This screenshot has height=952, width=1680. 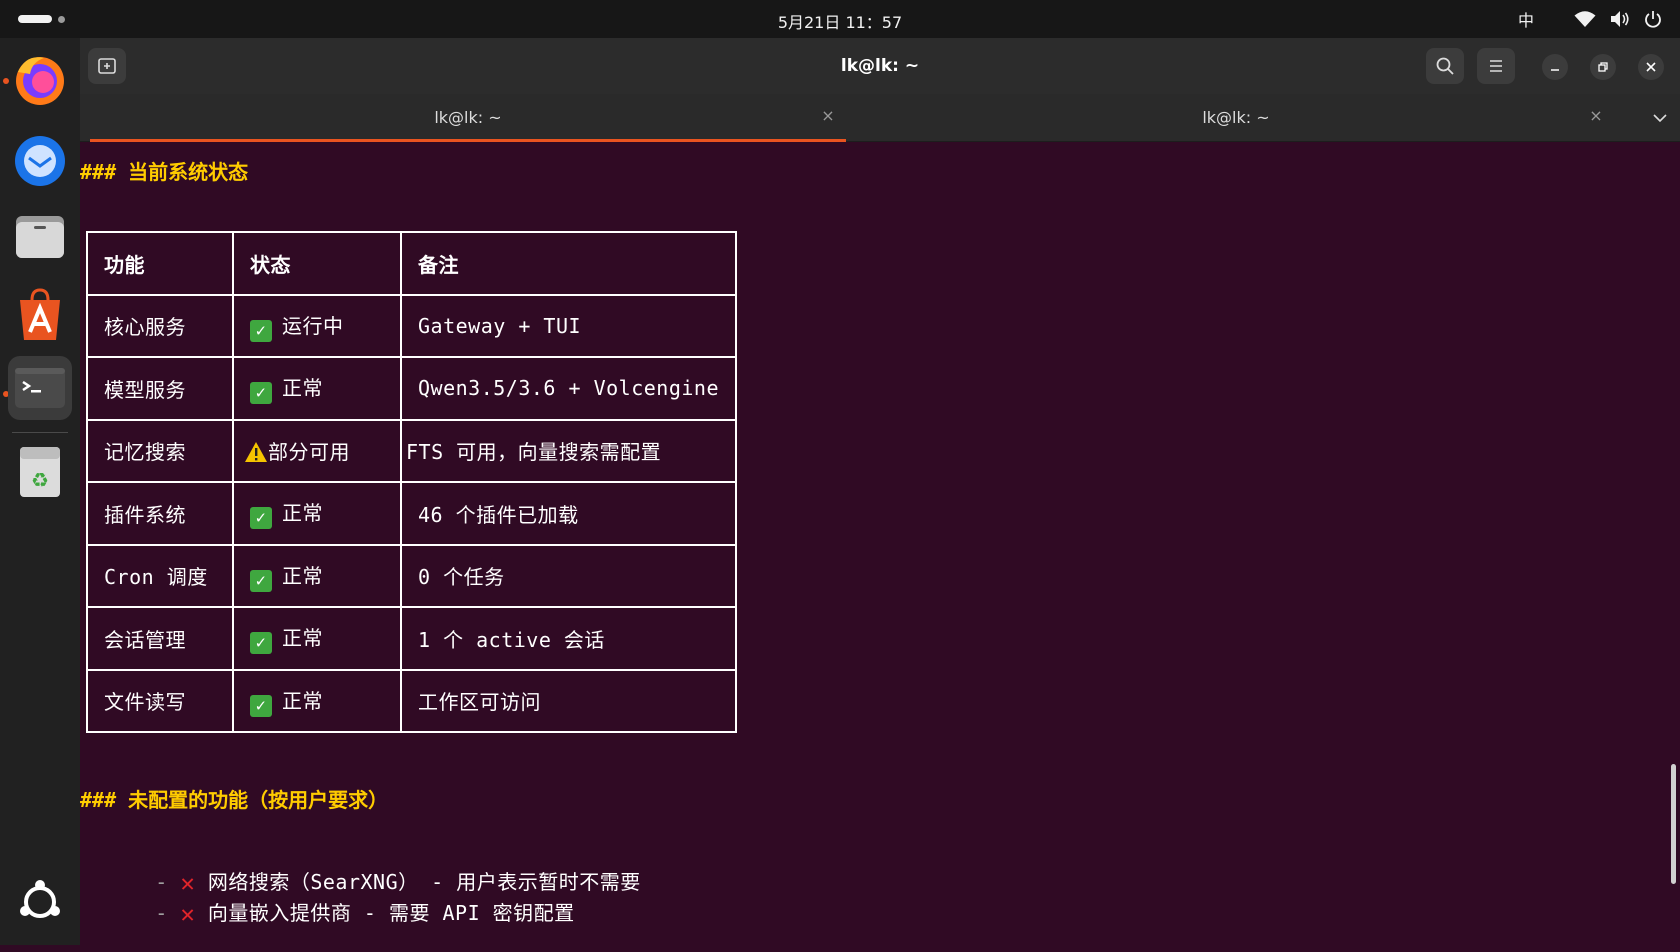 What do you see at coordinates (40, 236) in the screenshot?
I see `files-icon` at bounding box center [40, 236].